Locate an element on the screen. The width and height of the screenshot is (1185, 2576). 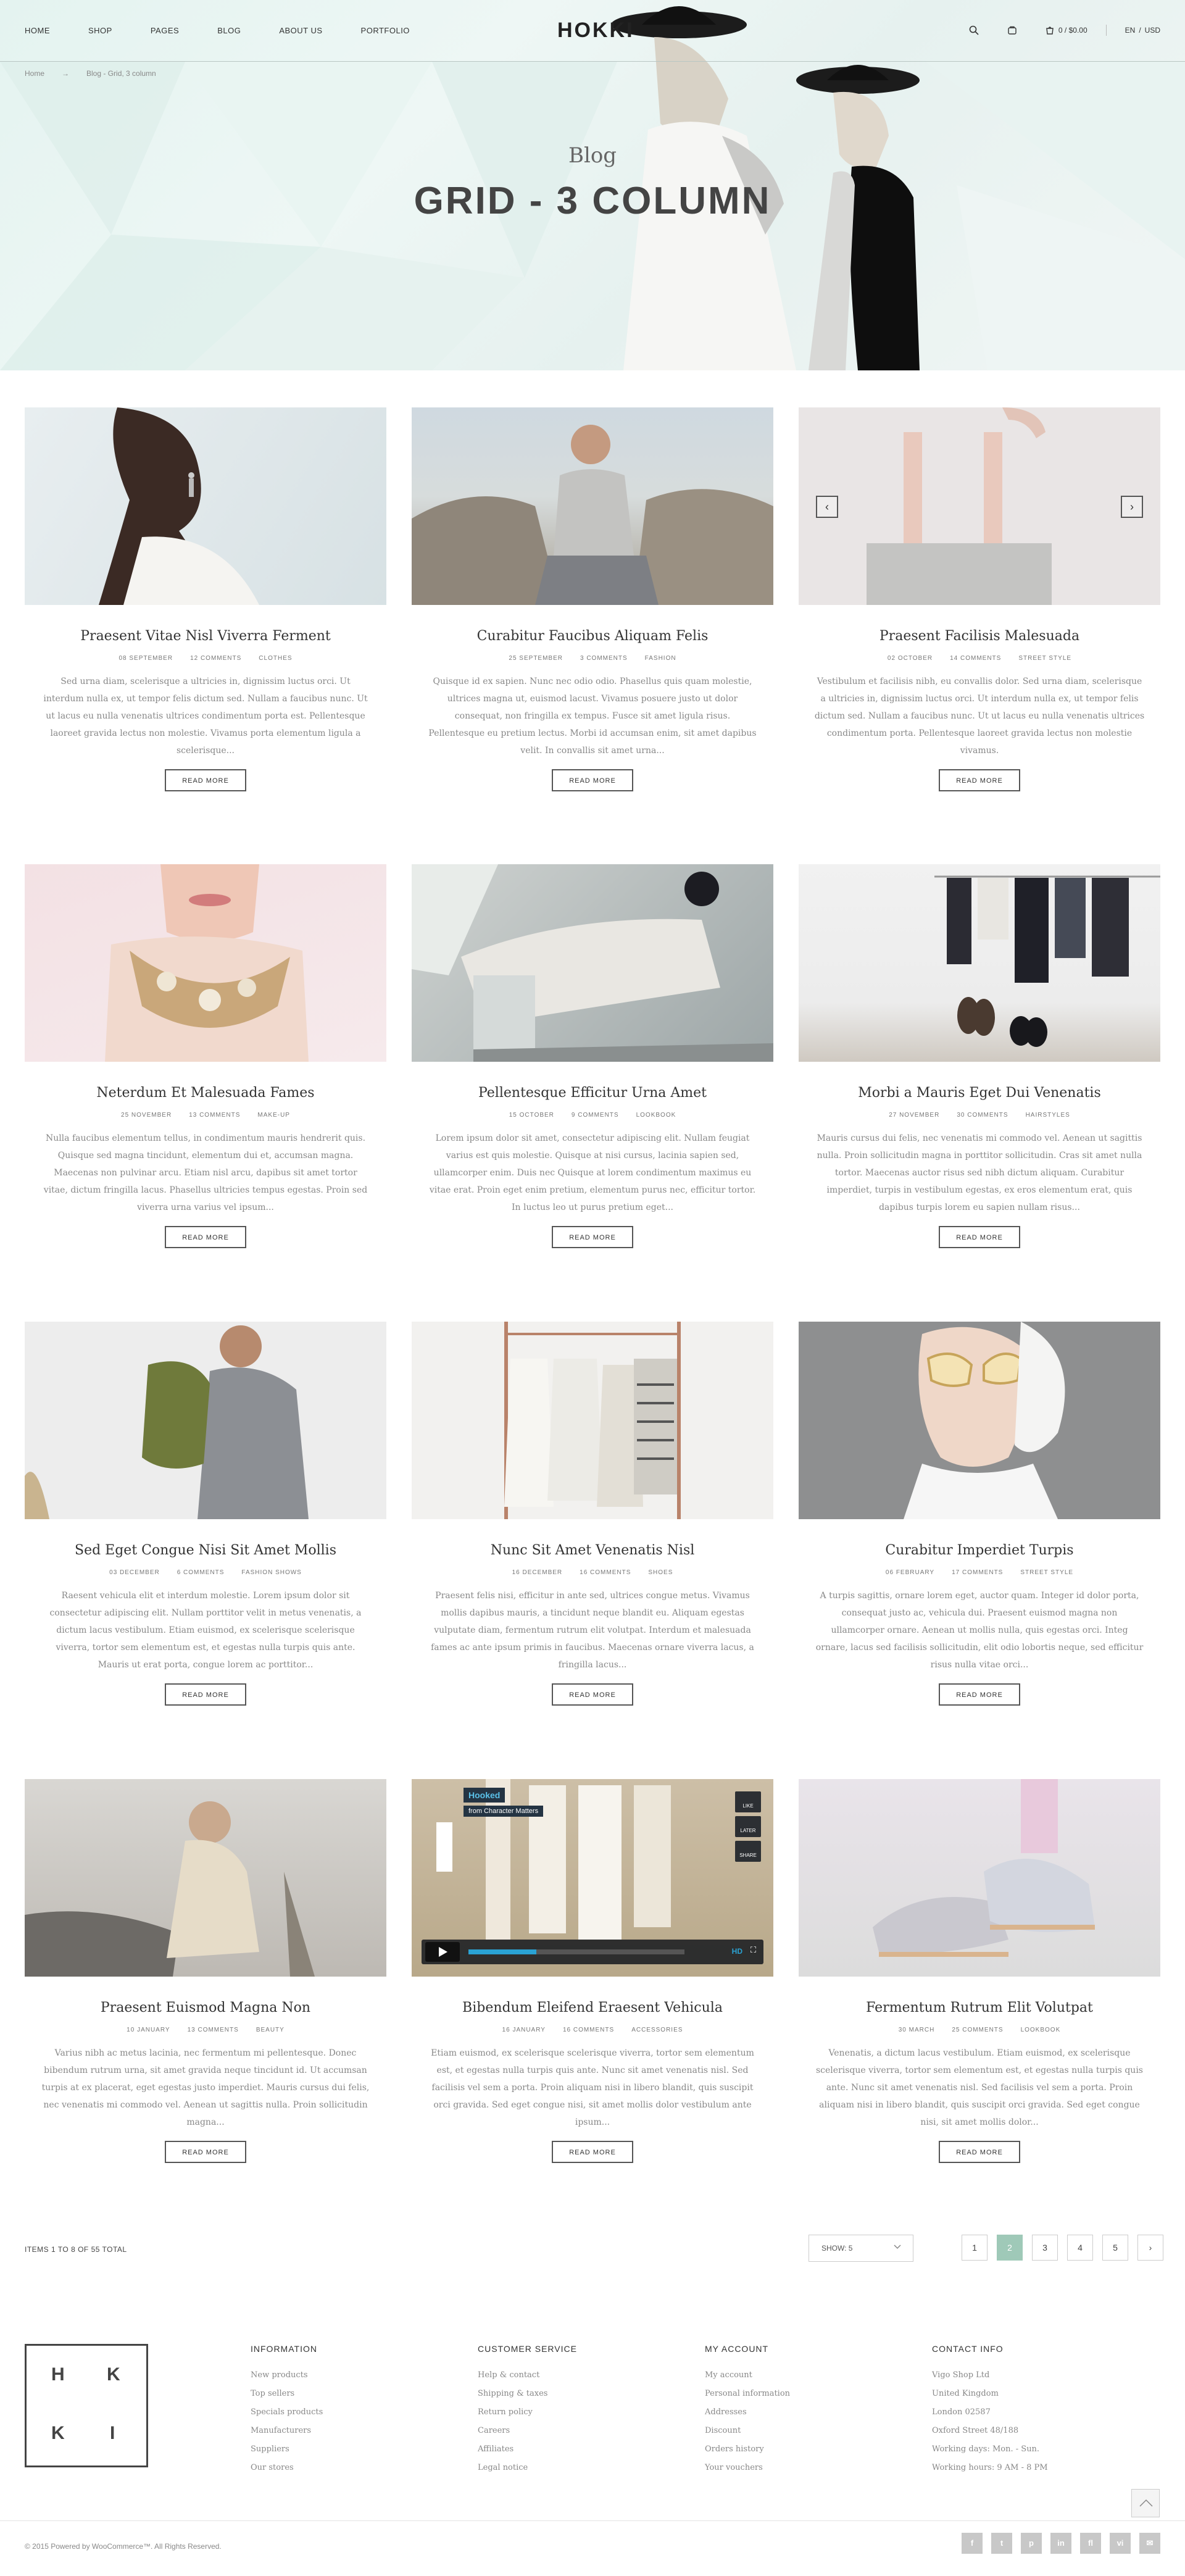
back-to-top-button is located at coordinates (1145, 2503).